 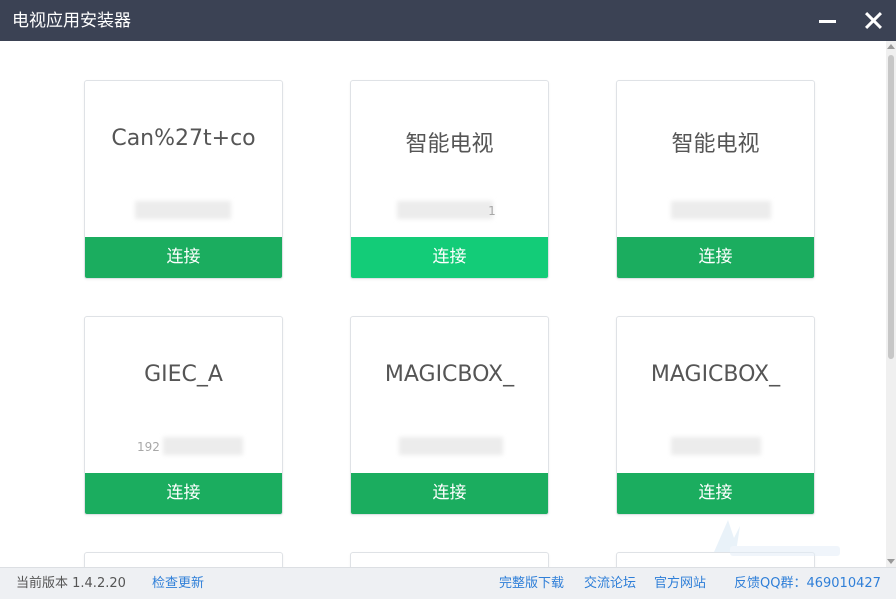 I want to click on website-link: 官方网站, so click(x=680, y=583).